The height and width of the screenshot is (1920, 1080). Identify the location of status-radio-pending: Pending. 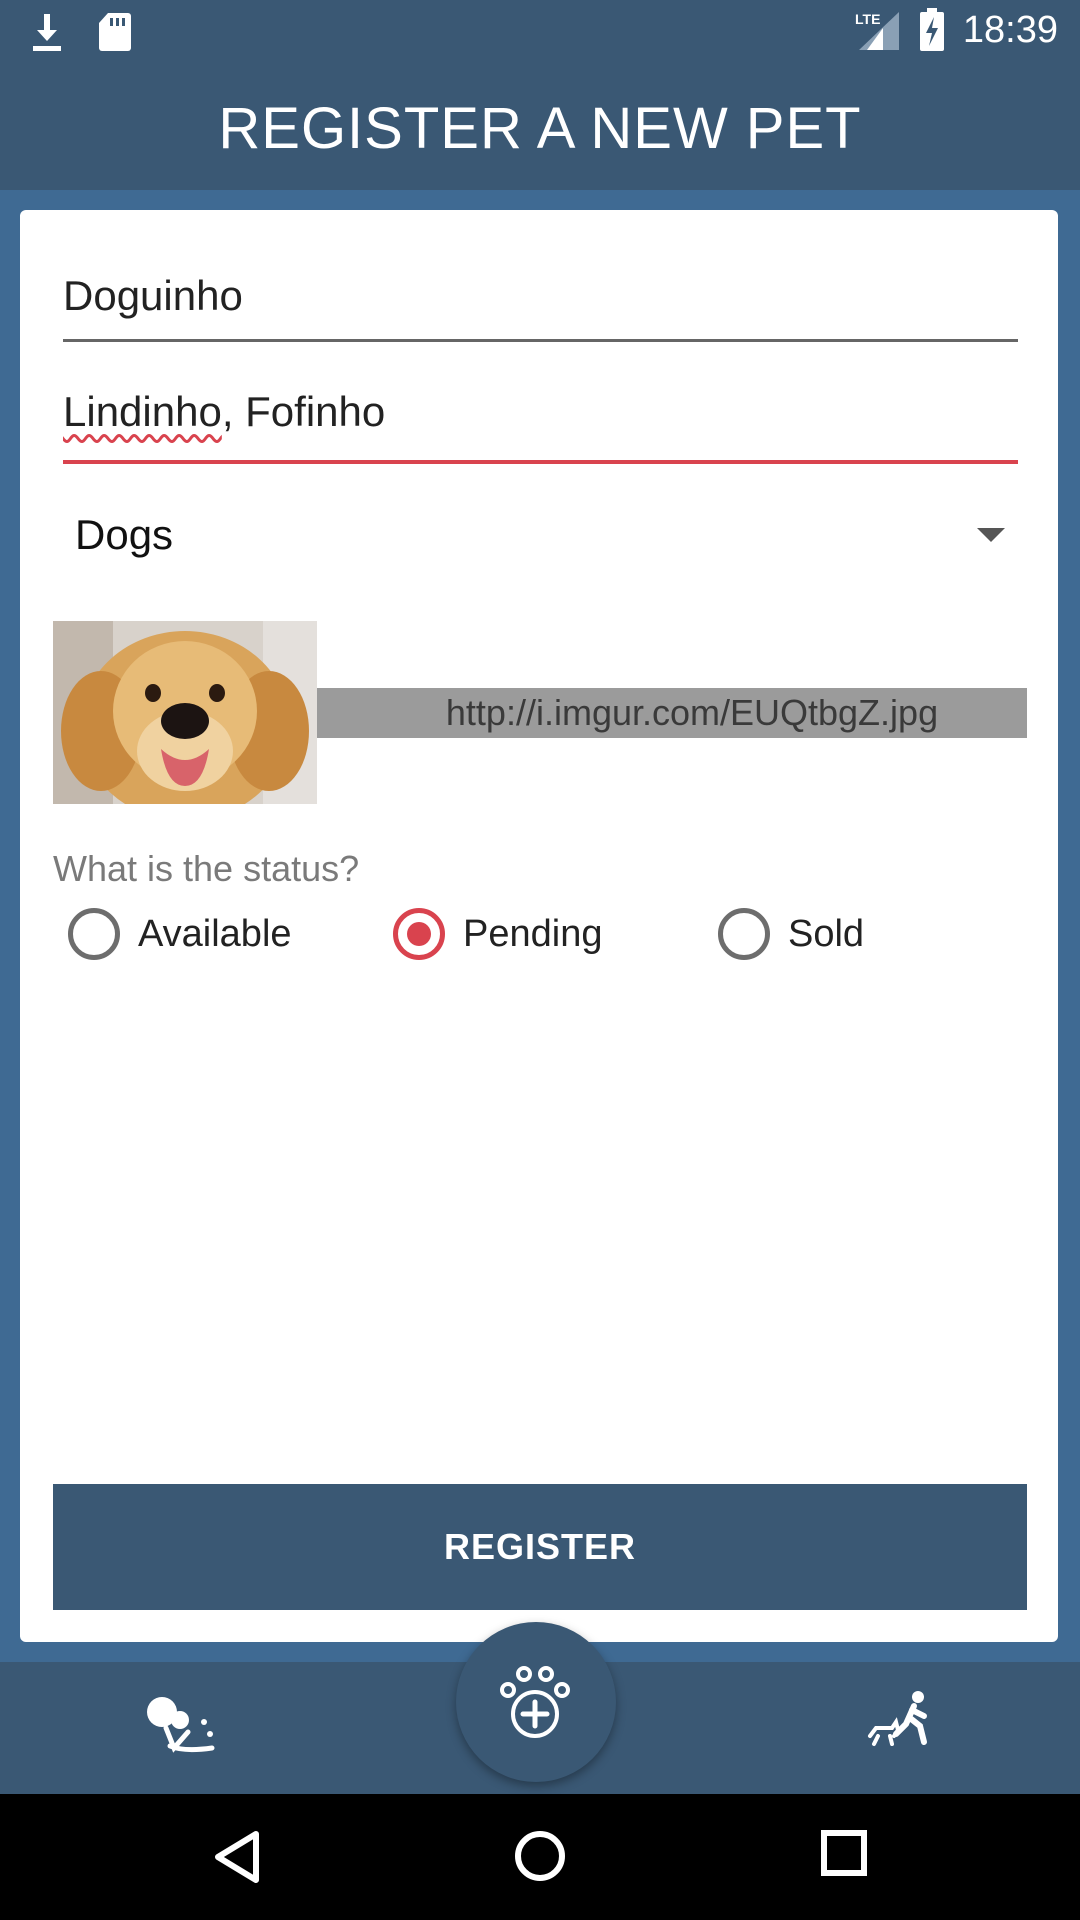
(497, 934).